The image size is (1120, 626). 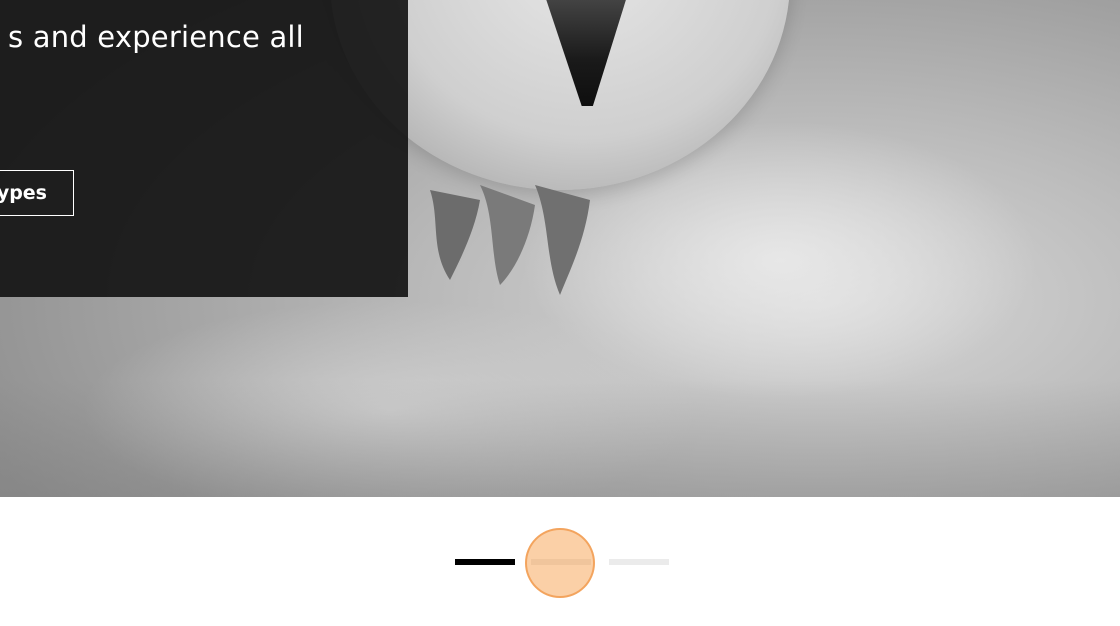 I want to click on bird-feet, so click(x=515, y=230).